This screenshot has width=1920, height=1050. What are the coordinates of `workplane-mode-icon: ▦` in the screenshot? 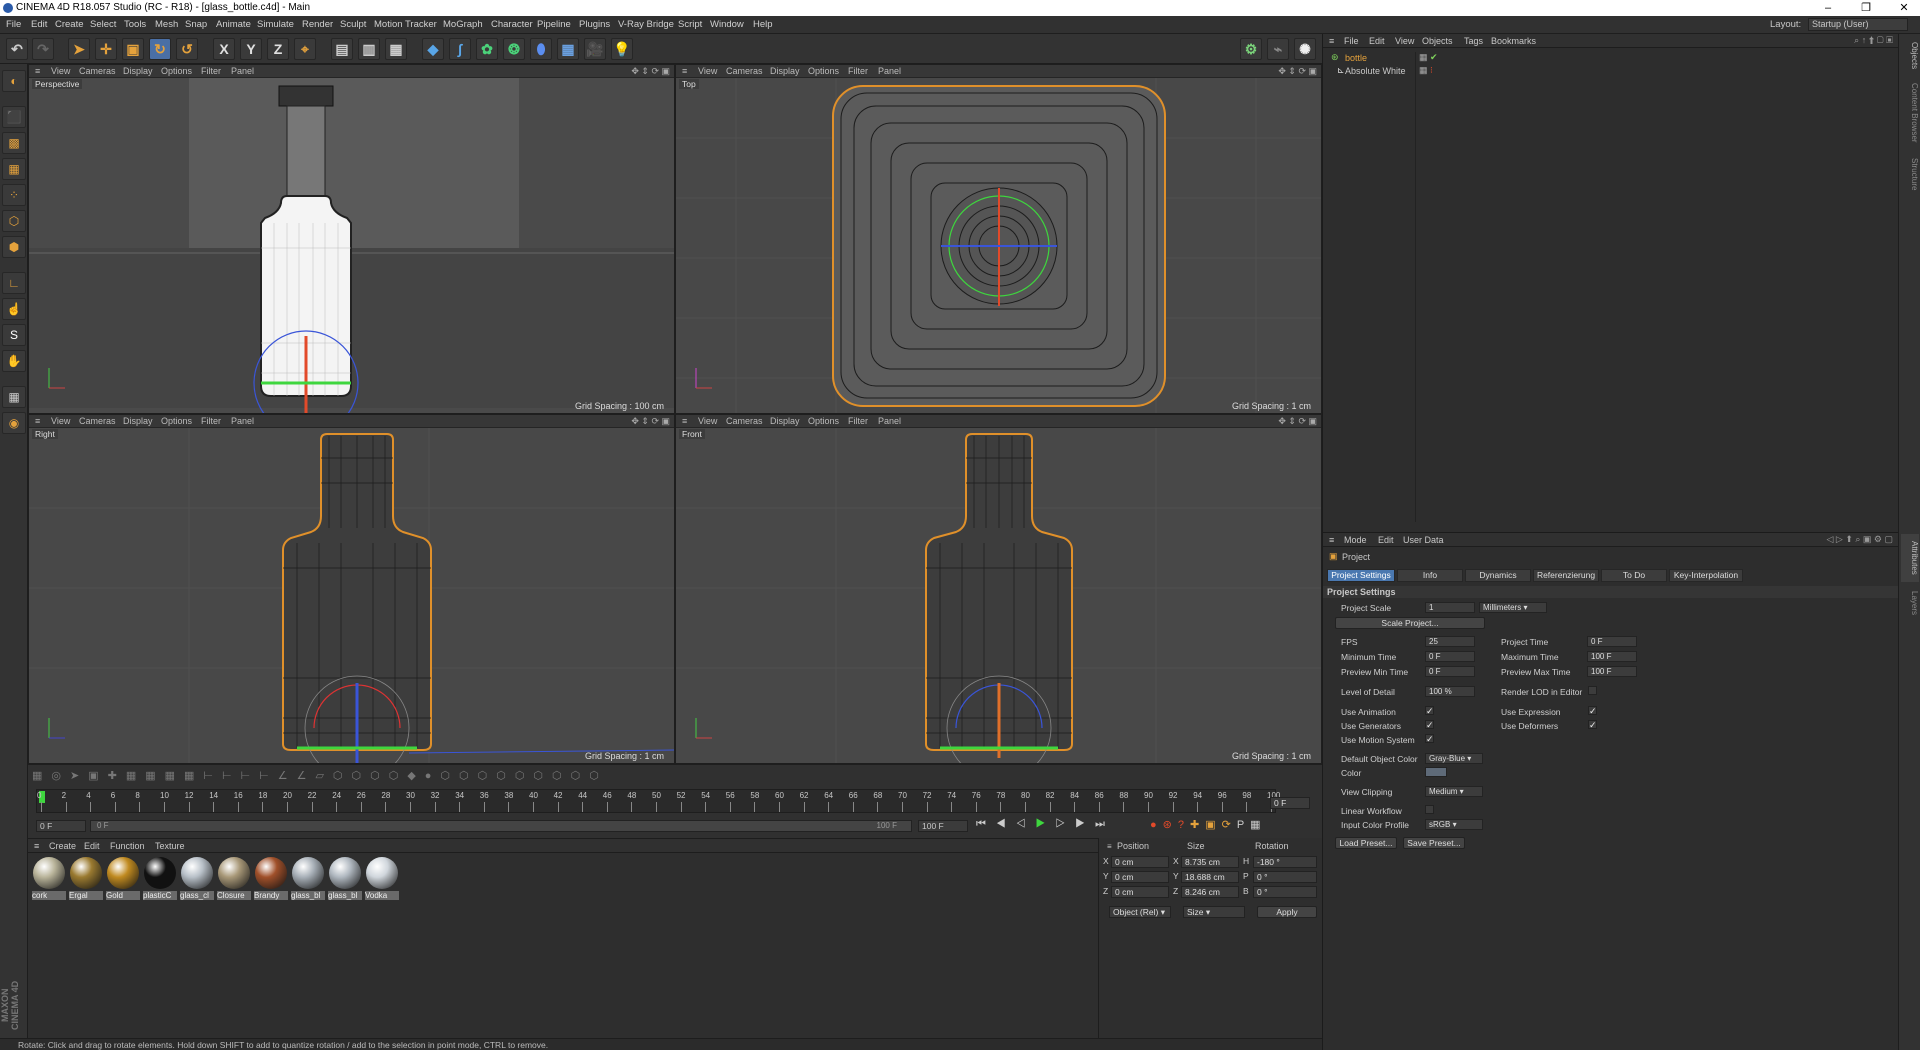 It's located at (14, 169).